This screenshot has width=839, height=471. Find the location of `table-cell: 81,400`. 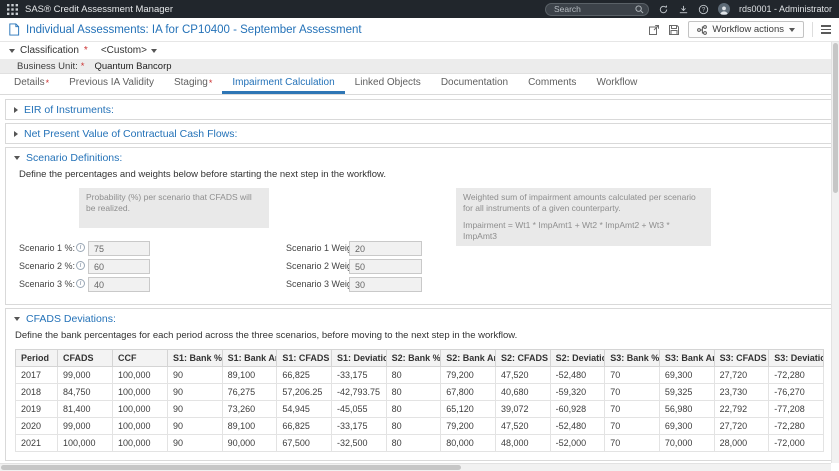

table-cell: 81,400 is located at coordinates (85, 409).